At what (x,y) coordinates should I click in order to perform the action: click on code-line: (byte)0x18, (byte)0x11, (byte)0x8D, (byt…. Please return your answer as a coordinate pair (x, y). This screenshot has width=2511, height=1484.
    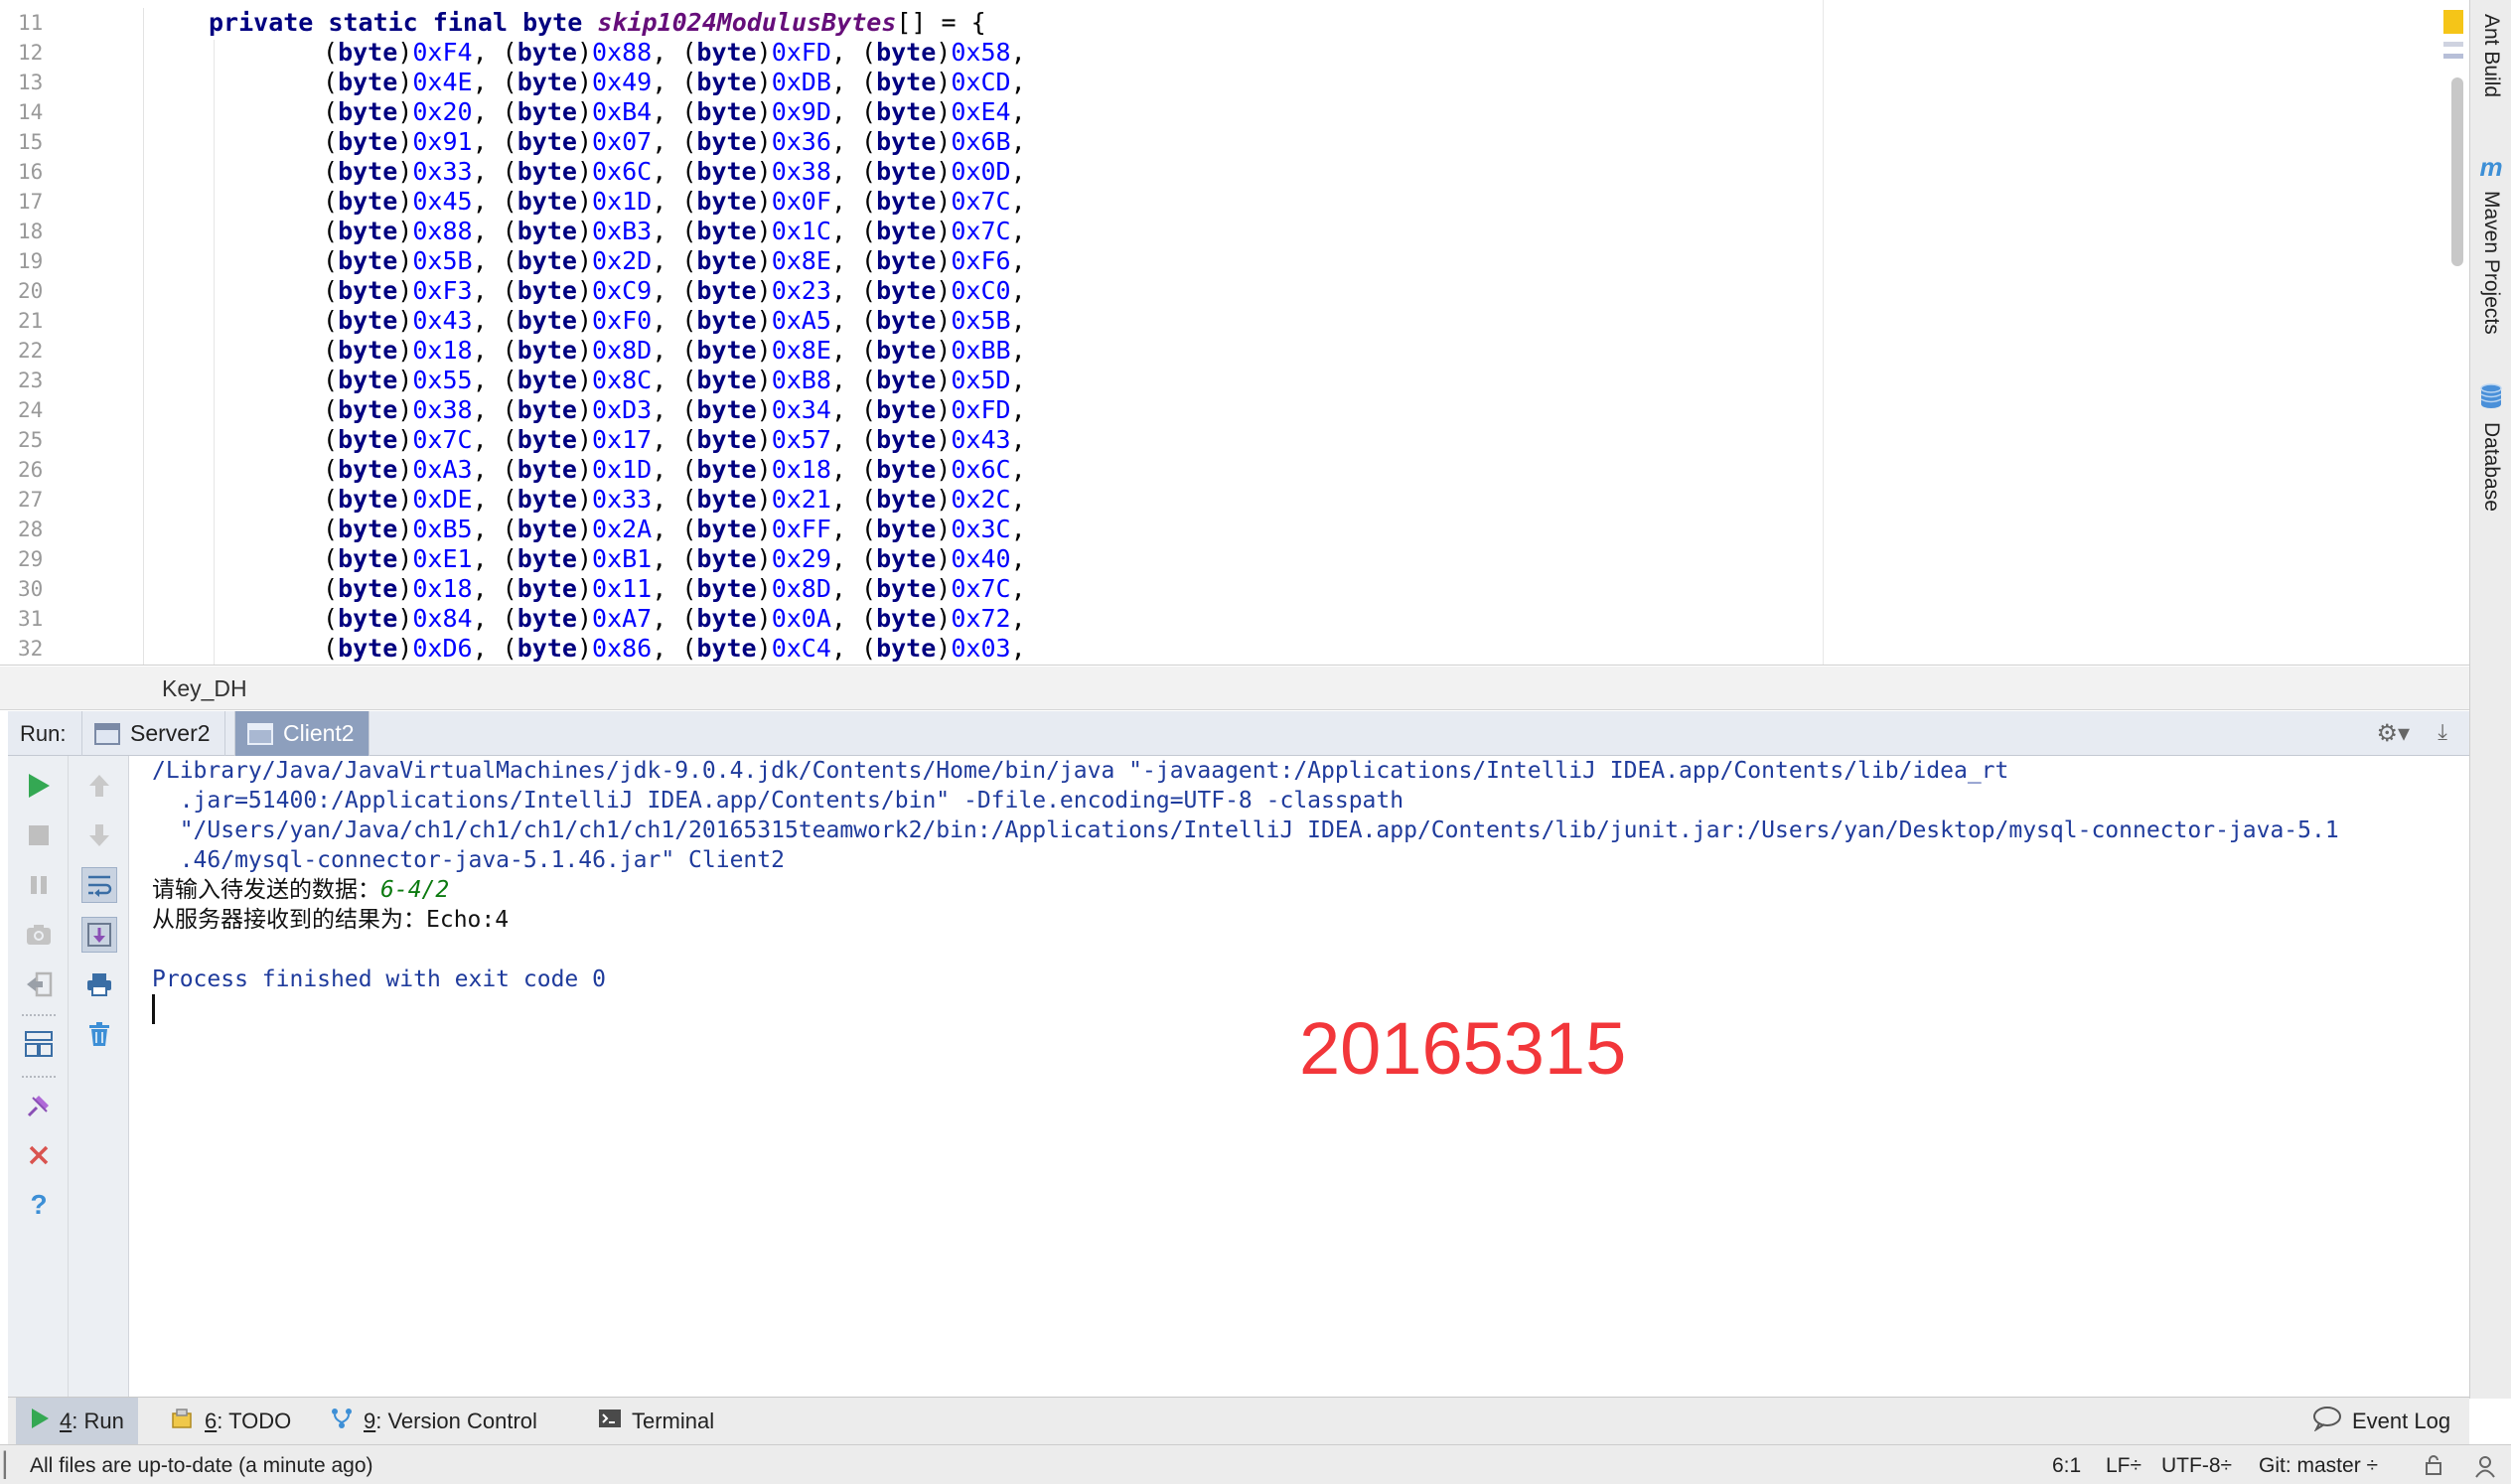
    Looking at the image, I should click on (682, 588).